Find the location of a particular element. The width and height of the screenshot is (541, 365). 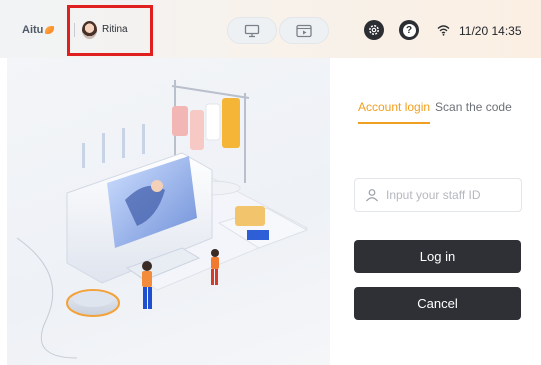

question-icon: ? is located at coordinates (409, 30).